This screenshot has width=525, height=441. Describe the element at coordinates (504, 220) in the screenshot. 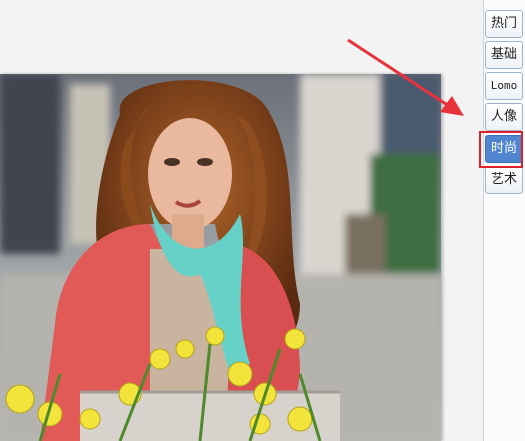

I see `filter-category-panel: 热门 基础 Lomo 人像 时尚 艺术` at that location.